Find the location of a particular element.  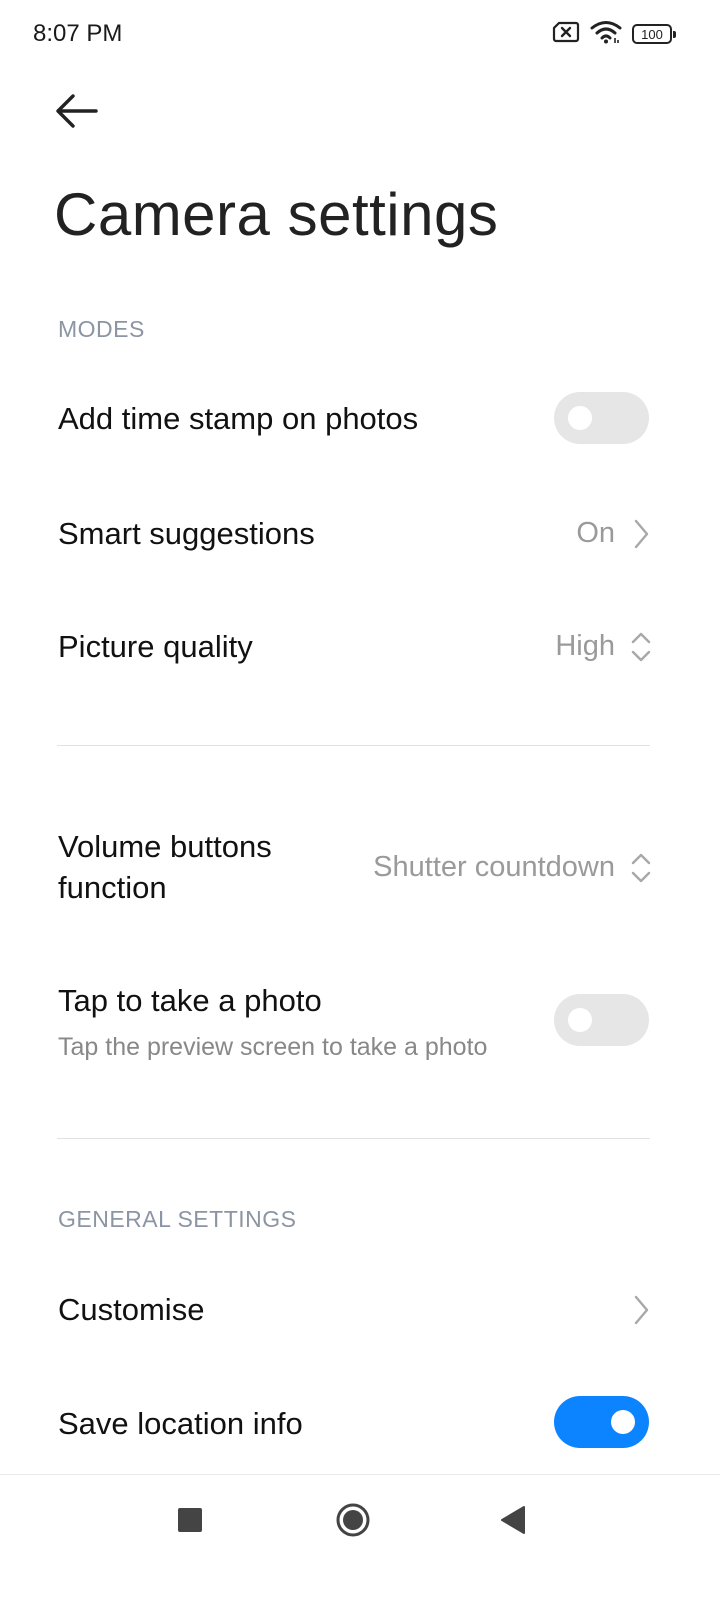

tap-photo-label: Tap to take a photo is located at coordinates (190, 1000).